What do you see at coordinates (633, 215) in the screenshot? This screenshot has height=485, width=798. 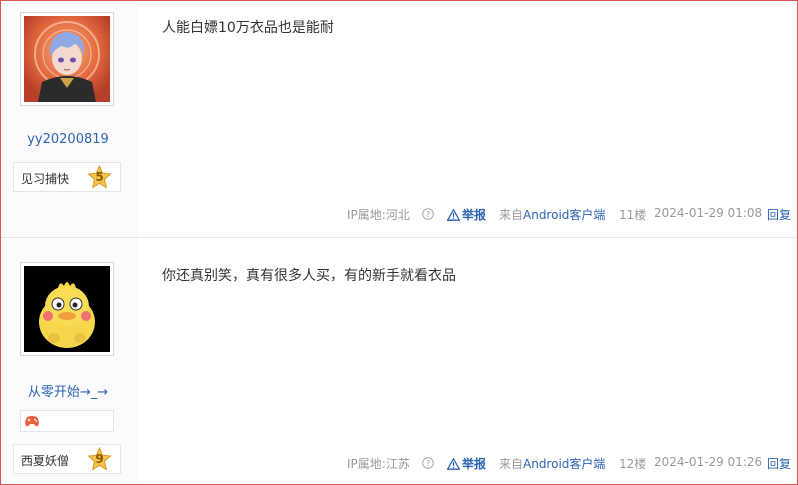 I see `floor-number: 11楼` at bounding box center [633, 215].